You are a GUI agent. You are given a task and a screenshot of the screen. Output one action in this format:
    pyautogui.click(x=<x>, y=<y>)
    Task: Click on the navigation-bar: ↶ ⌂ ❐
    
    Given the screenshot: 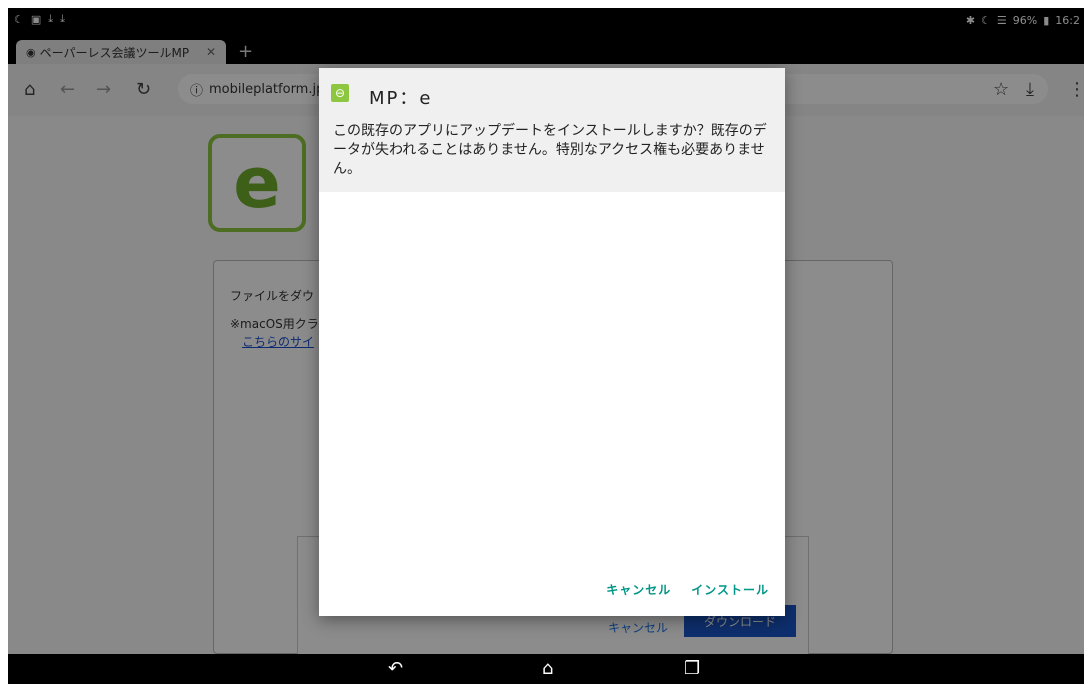 What is the action you would take?
    pyautogui.click(x=546, y=669)
    